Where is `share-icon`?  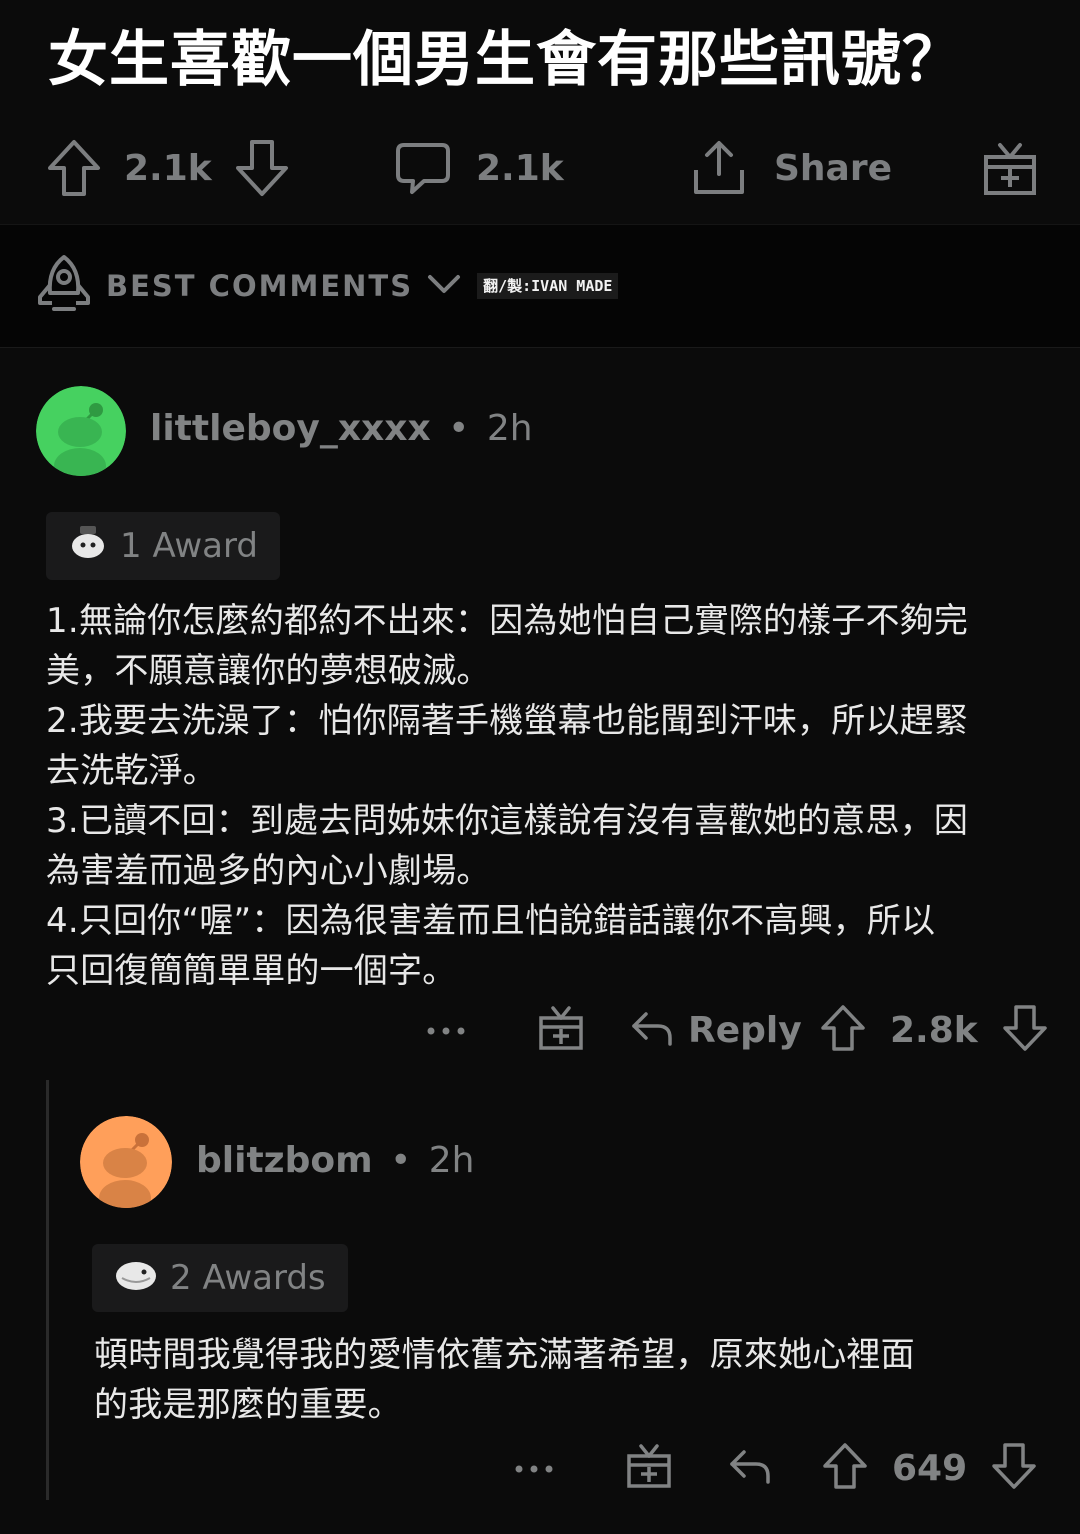
share-icon is located at coordinates (719, 168).